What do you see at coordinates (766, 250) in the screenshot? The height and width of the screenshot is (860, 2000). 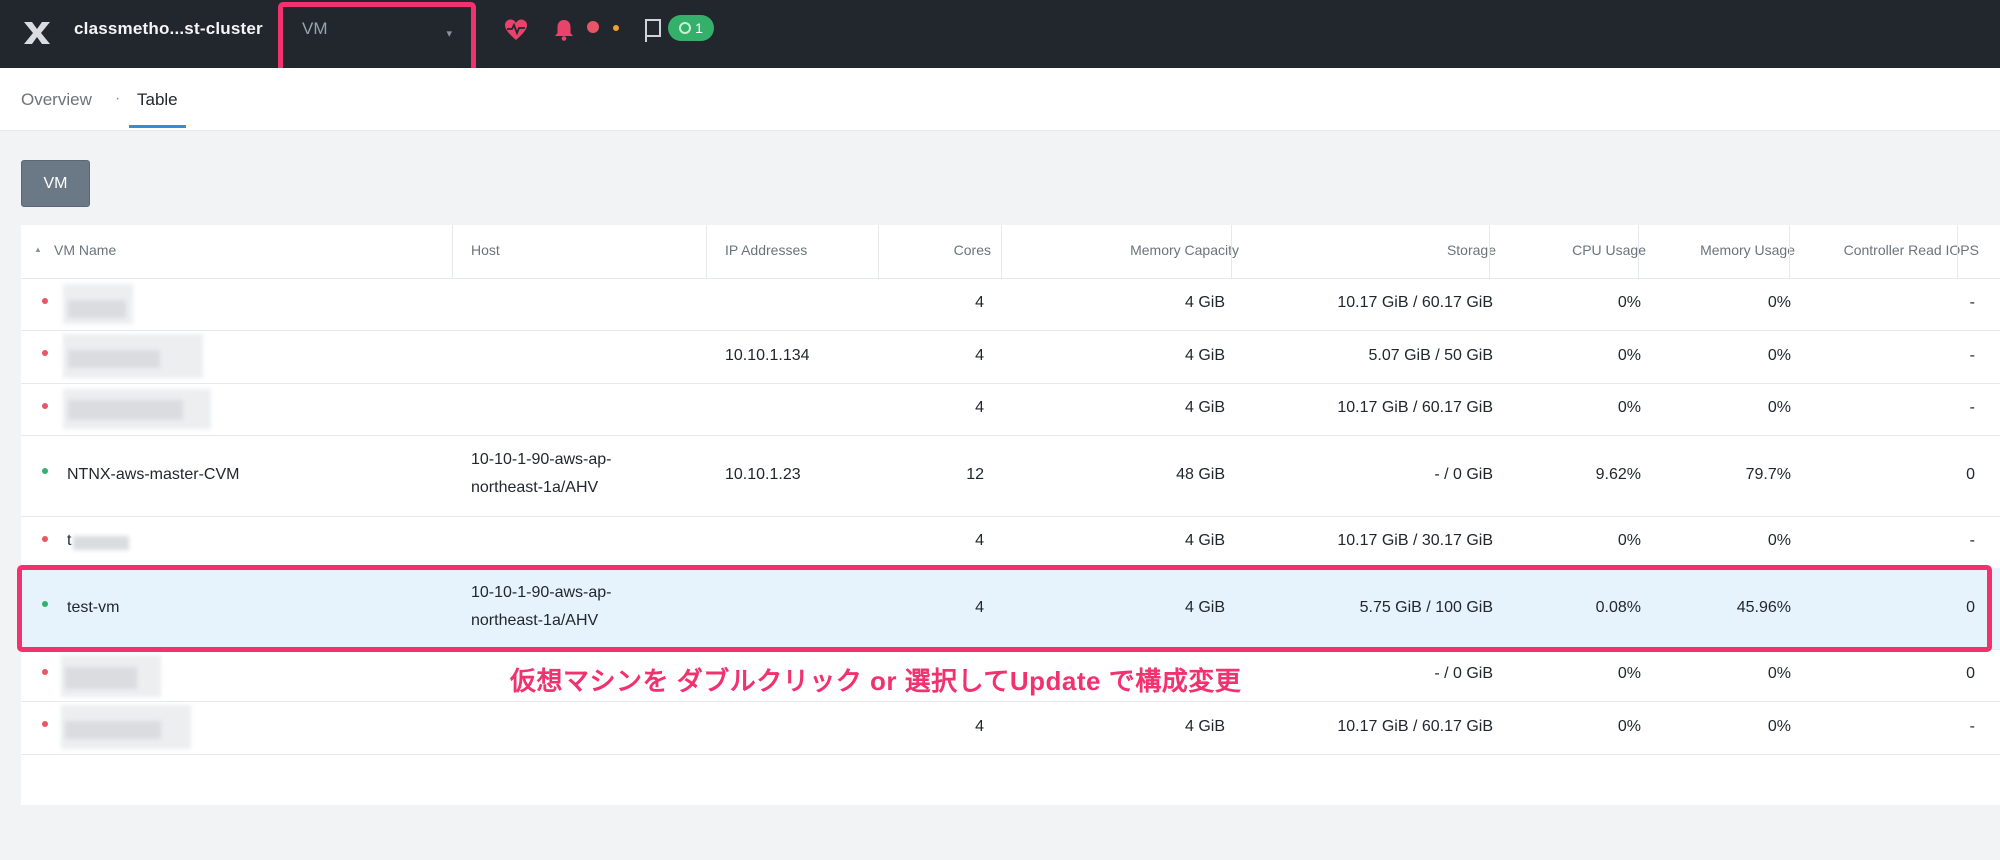 I see `col-ip-addresses: IP Addresses` at bounding box center [766, 250].